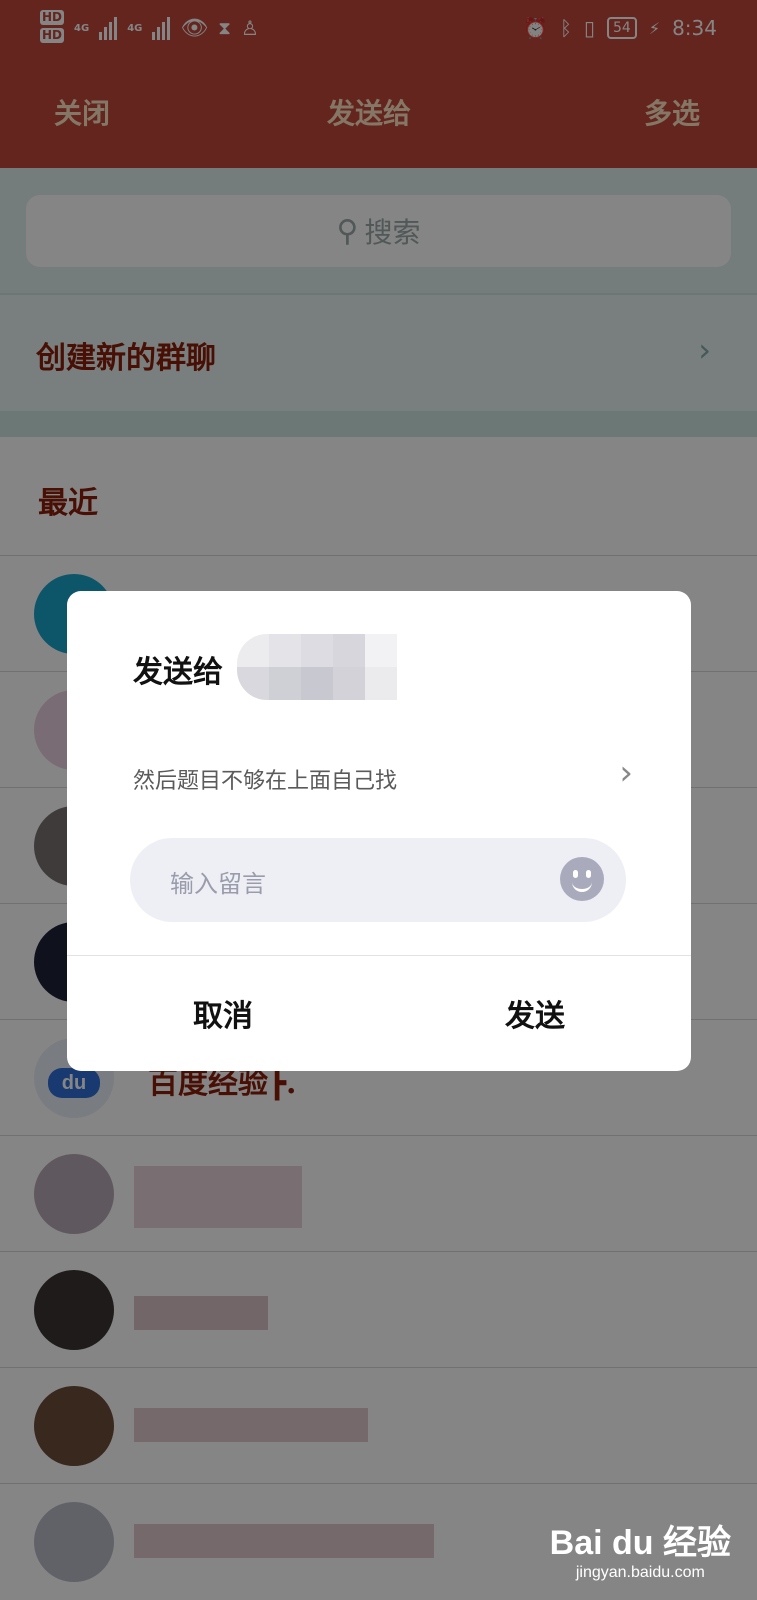  What do you see at coordinates (223, 1013) in the screenshot?
I see `cancel-button: 取消` at bounding box center [223, 1013].